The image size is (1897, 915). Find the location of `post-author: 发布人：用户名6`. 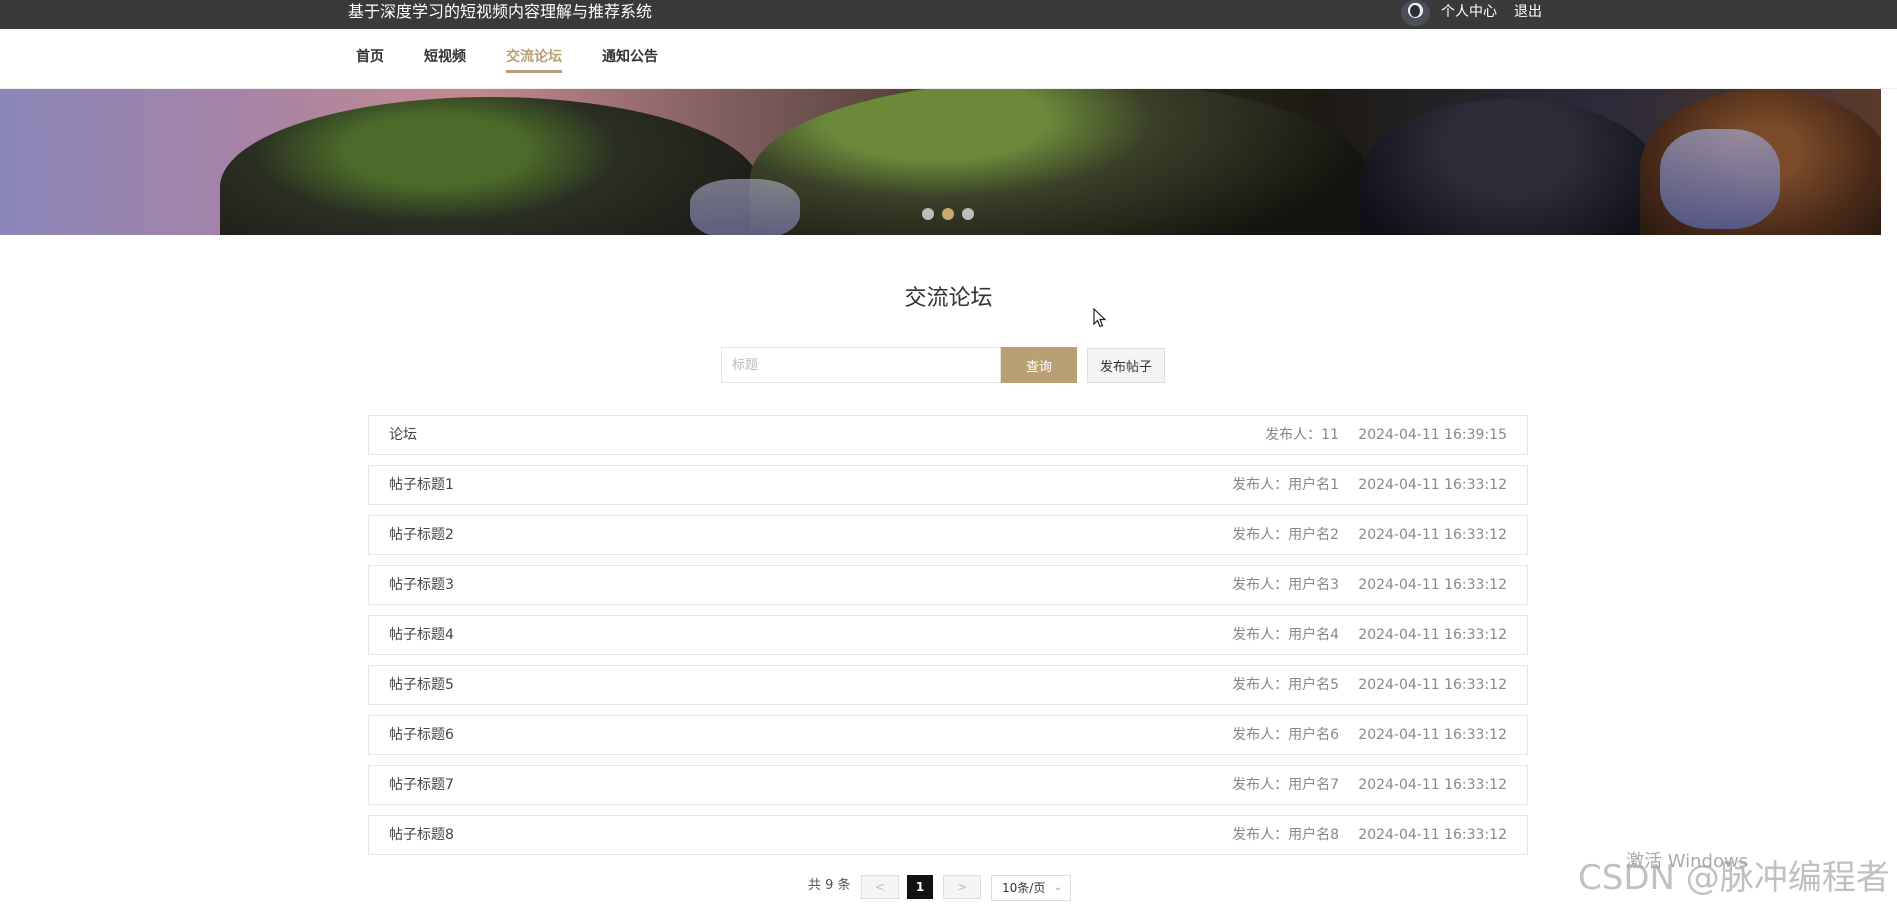

post-author: 发布人：用户名6 is located at coordinates (1285, 735).